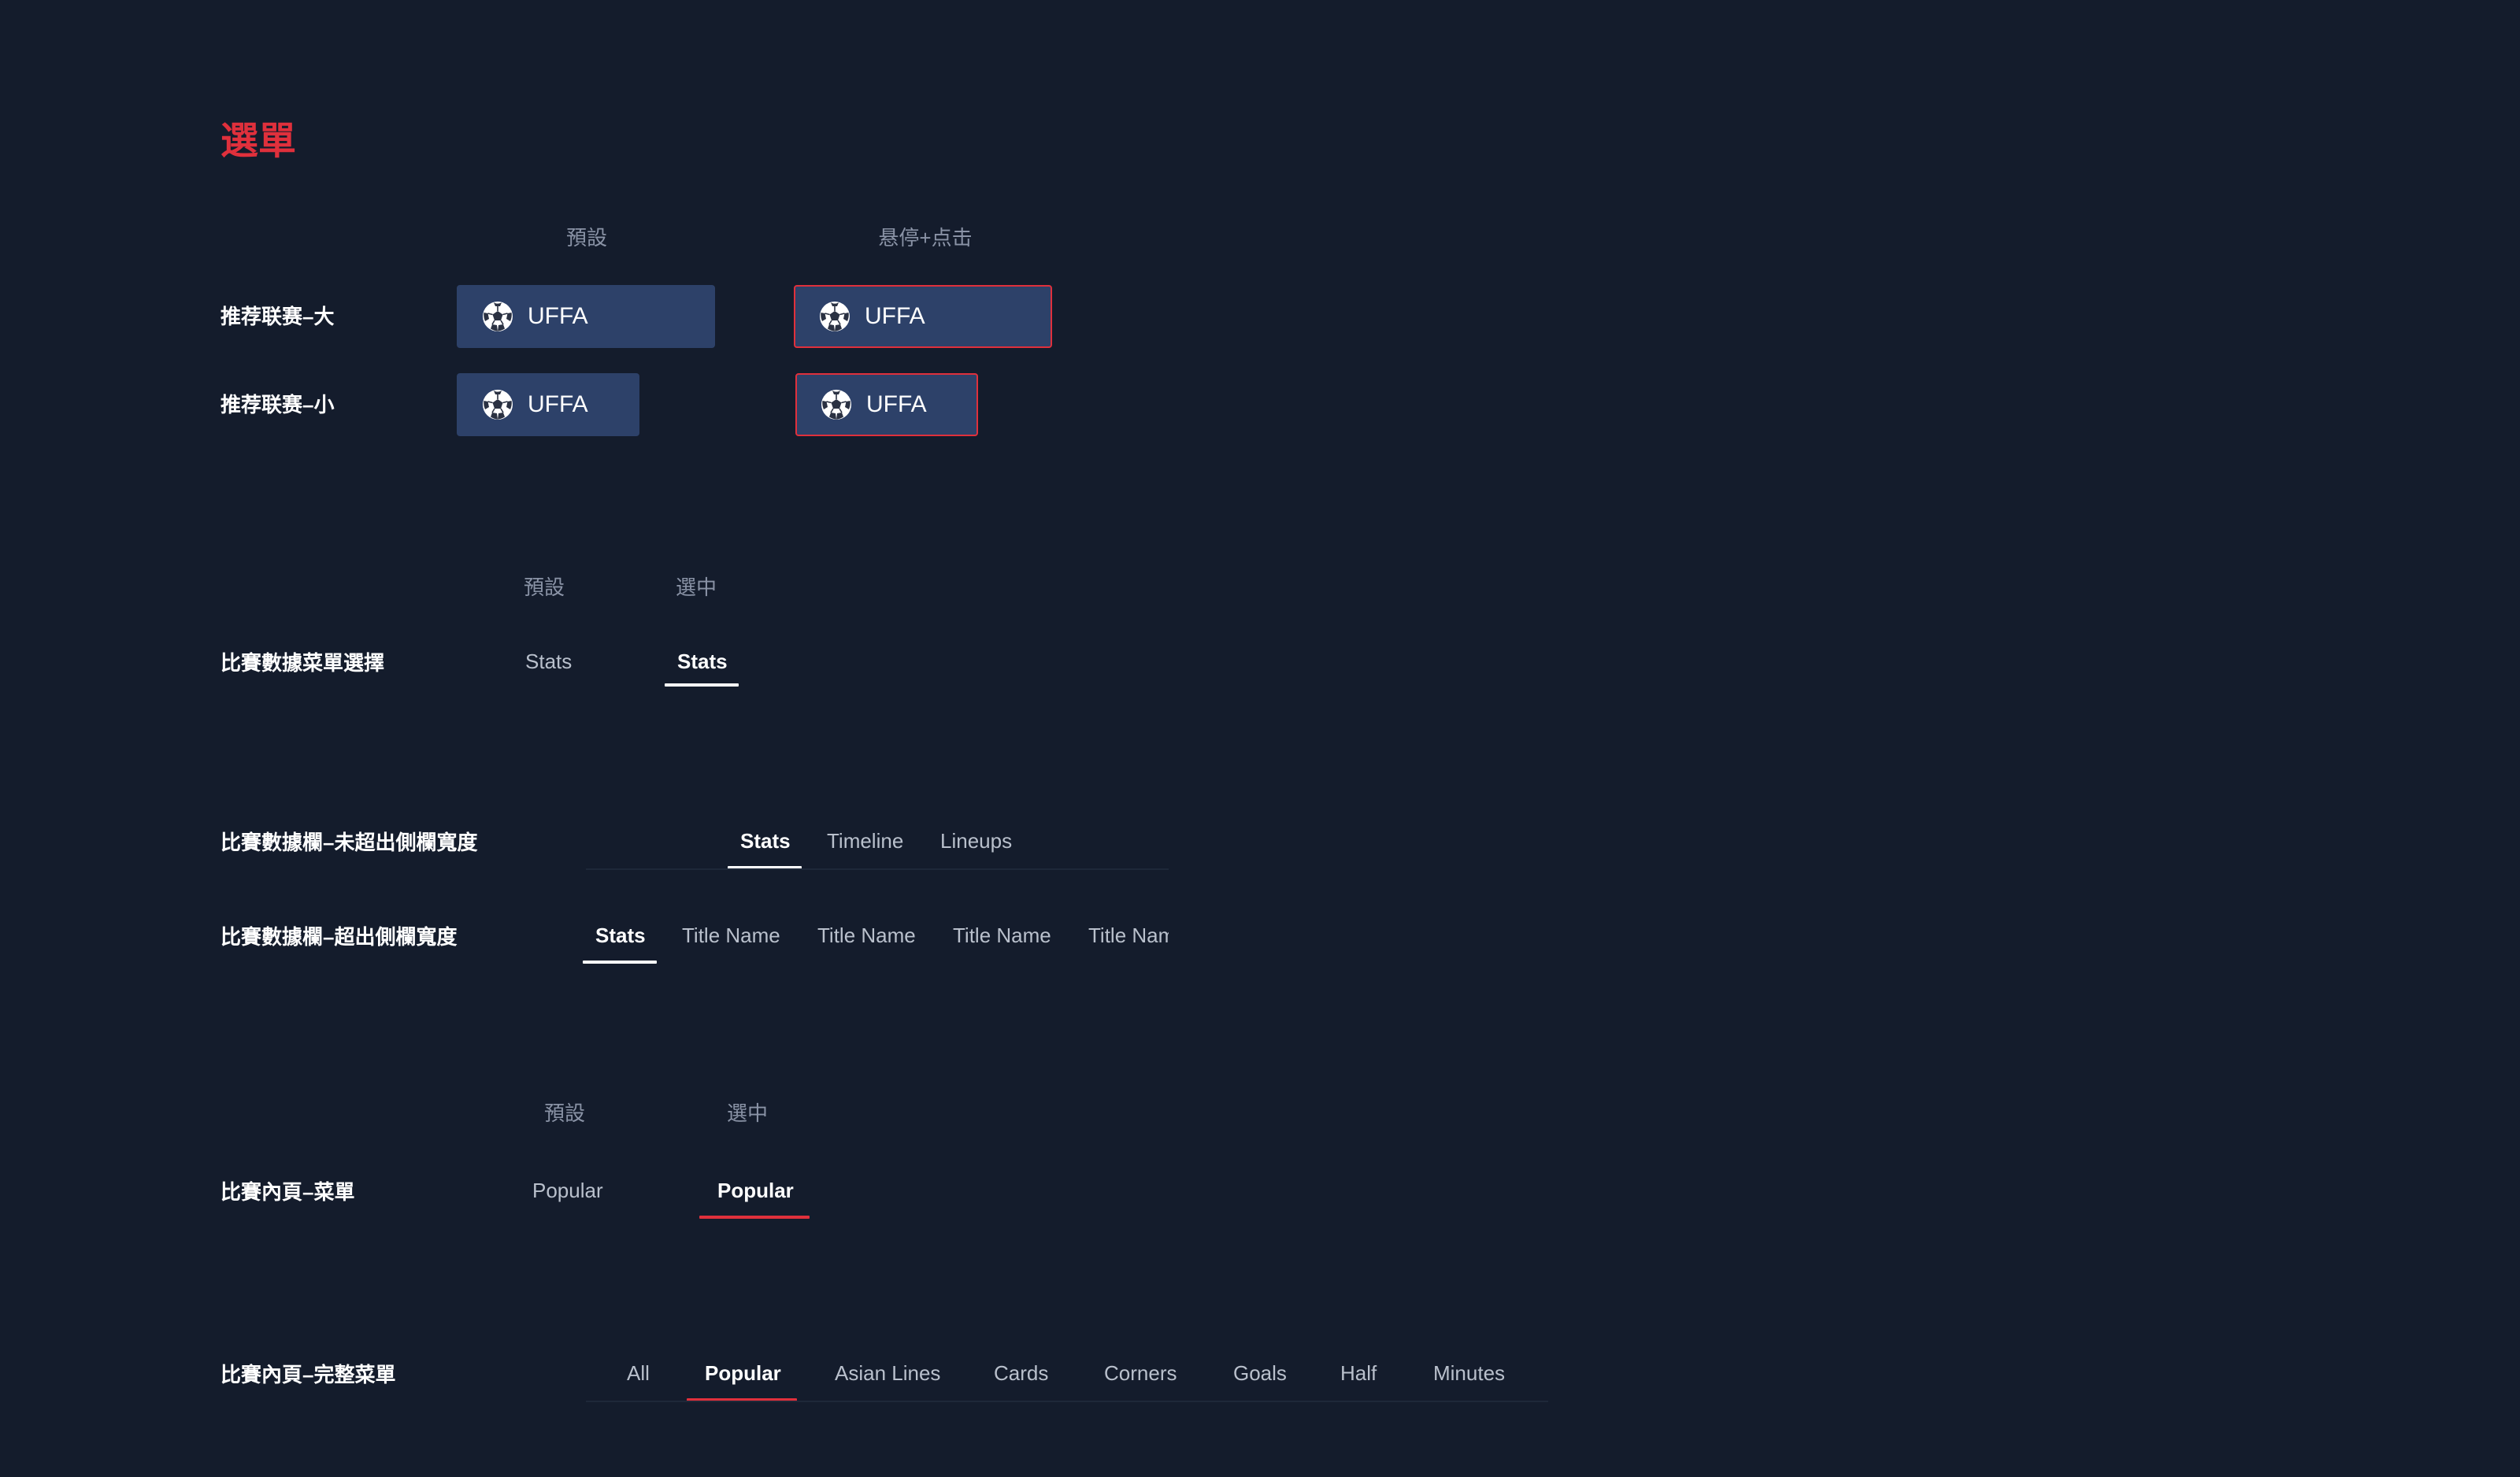 This screenshot has width=2520, height=1477. I want to click on league-chip-large-default: UFFA, so click(586, 316).